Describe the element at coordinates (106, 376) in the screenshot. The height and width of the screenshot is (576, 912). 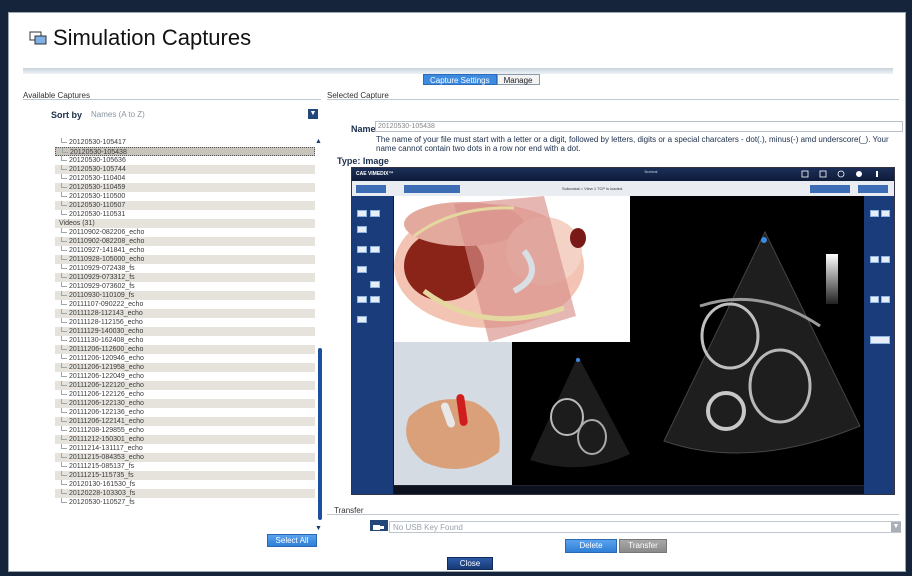
I see `tree-item-label: 20111206-122049_echo` at that location.